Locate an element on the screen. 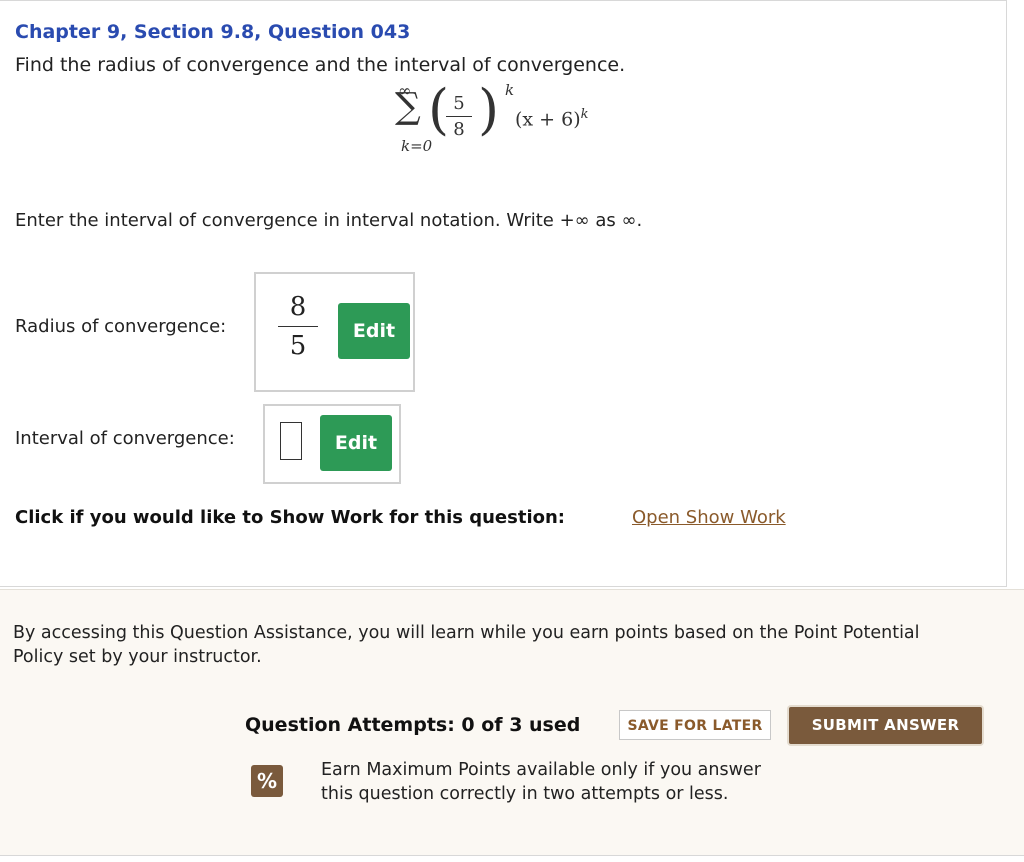 This screenshot has width=1024, height=862. right-paren: ) is located at coordinates (489, 109).